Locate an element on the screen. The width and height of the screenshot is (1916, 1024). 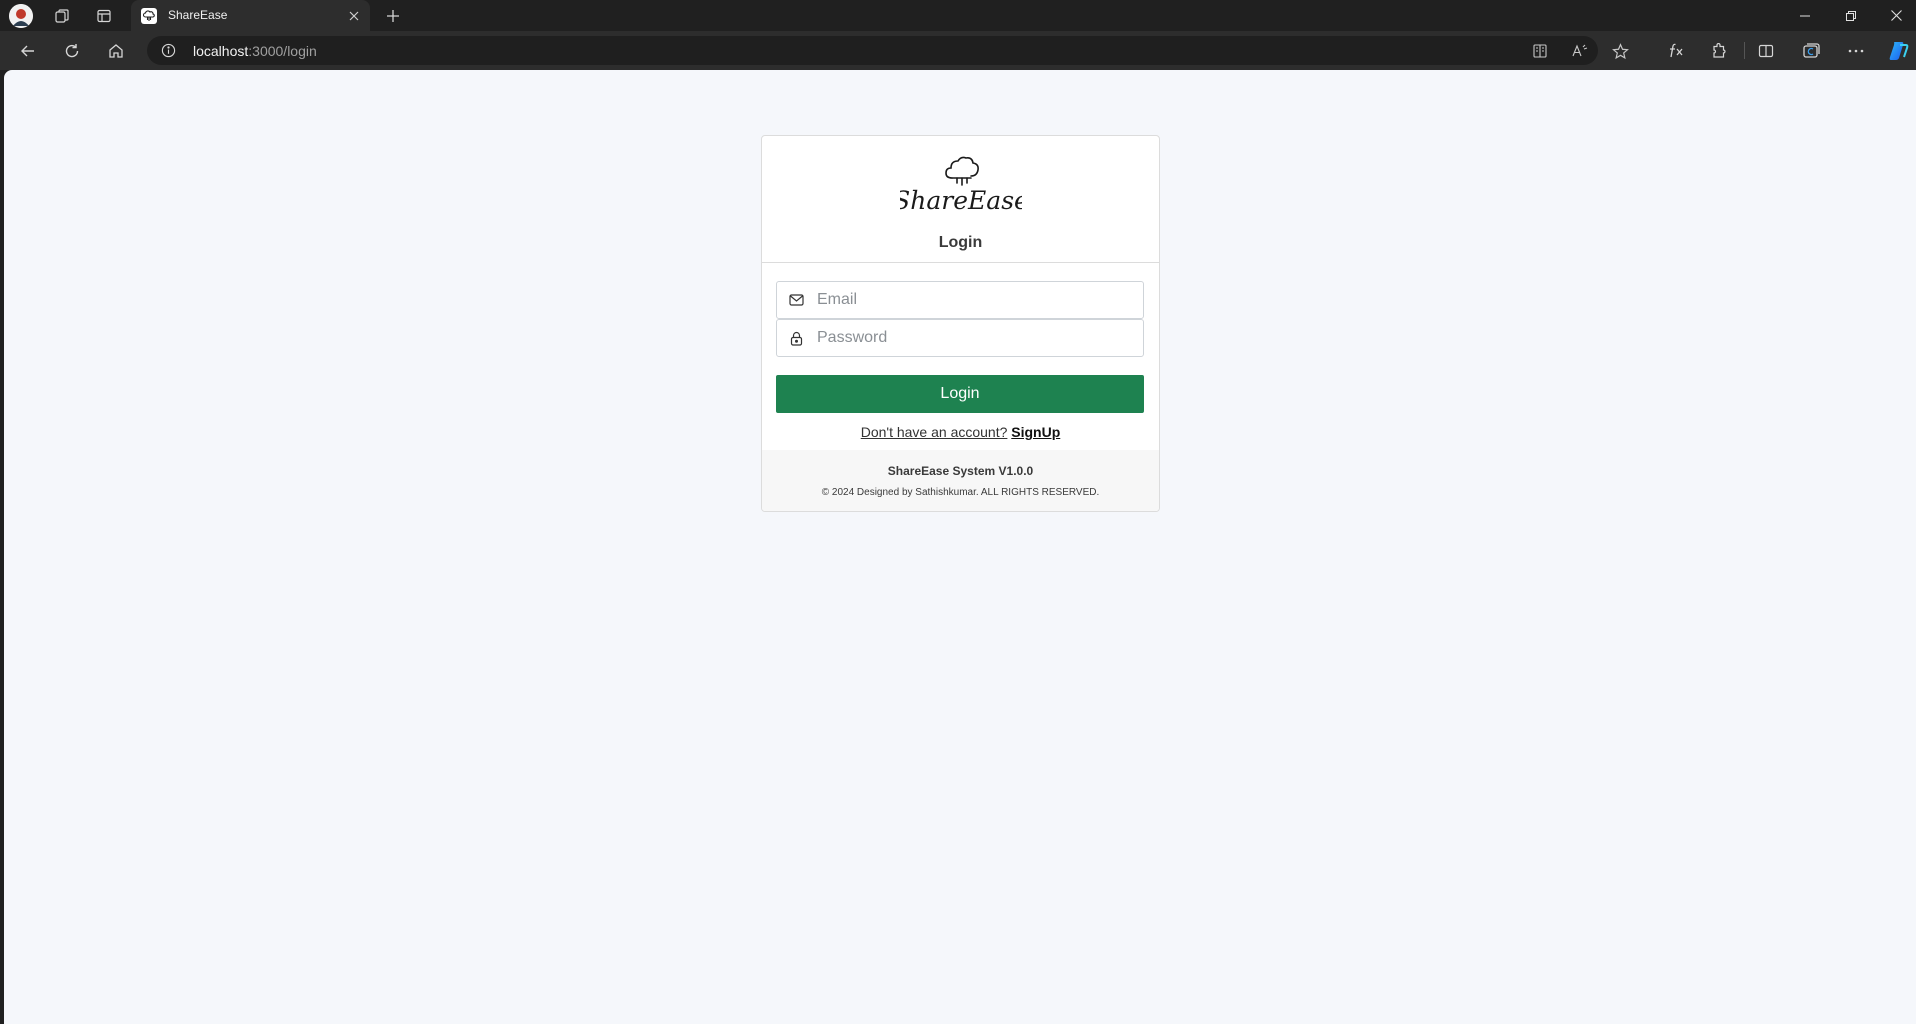
refresh-icon is located at coordinates (72, 51).